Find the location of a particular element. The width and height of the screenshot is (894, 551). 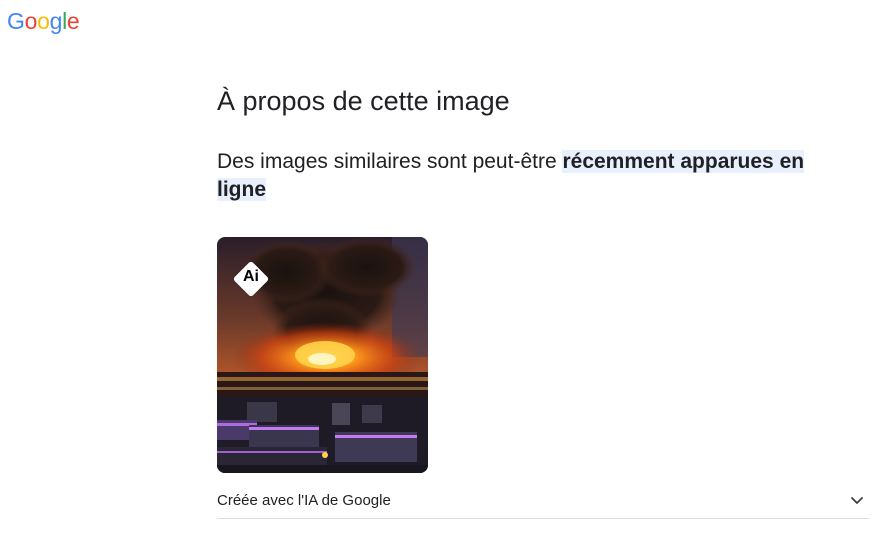

ai-disclosure-text: Créée avec l'IA de Google is located at coordinates (304, 500).